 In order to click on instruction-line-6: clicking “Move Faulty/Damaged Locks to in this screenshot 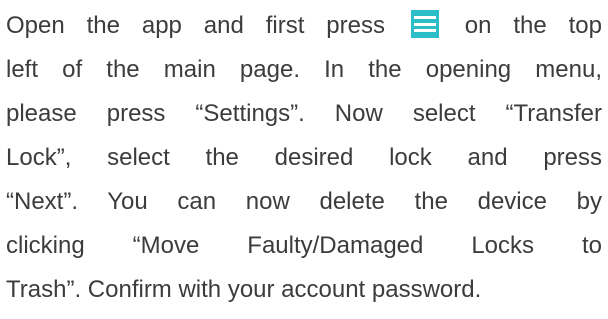, I will do `click(304, 245)`.